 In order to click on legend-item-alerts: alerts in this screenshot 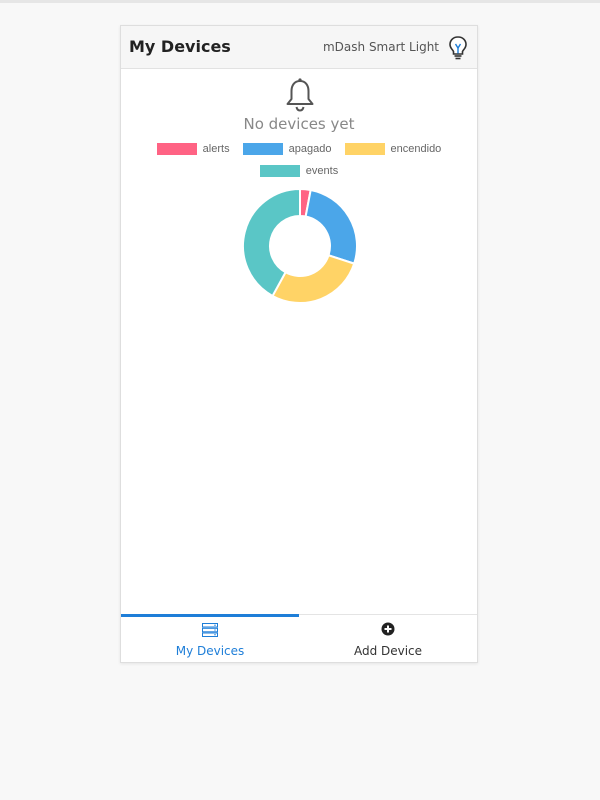, I will do `click(193, 149)`.